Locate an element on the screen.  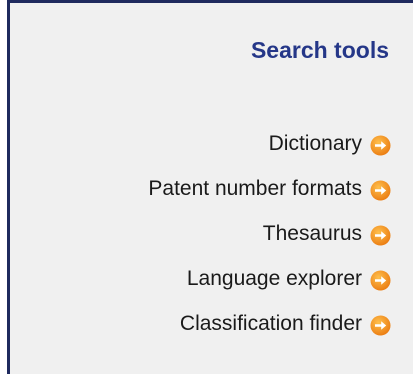
tool-link-thesaurus: Thesaurus is located at coordinates (269, 233).